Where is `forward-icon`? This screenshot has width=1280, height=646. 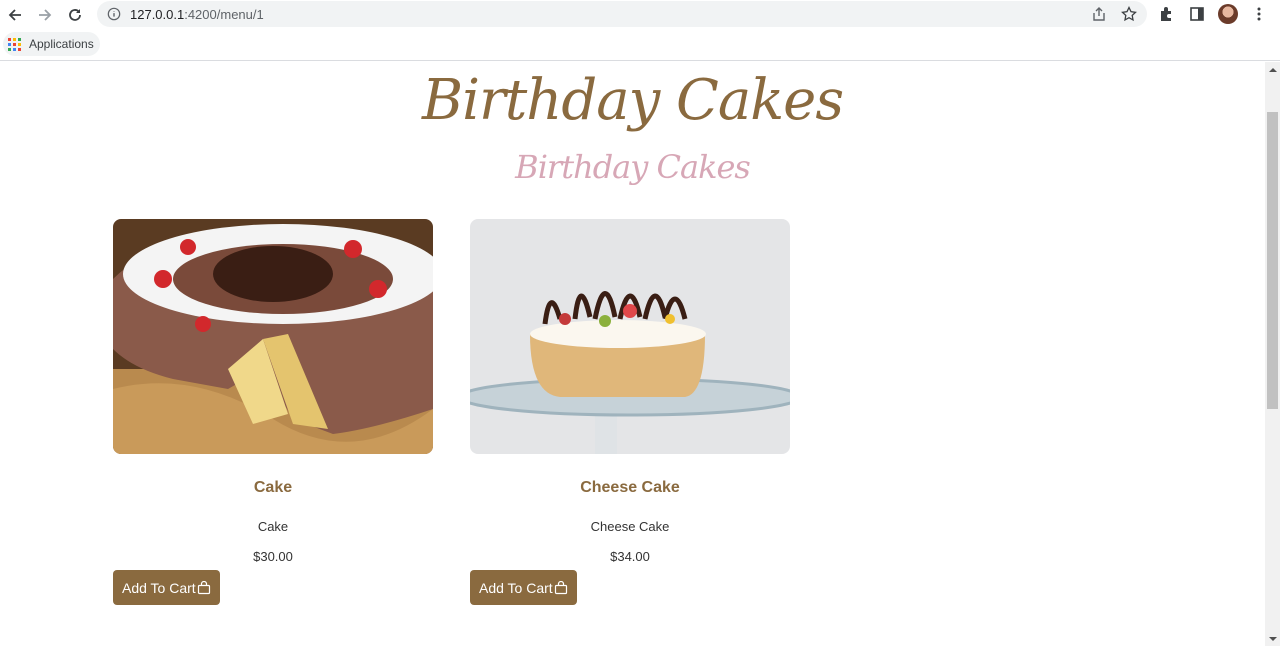
forward-icon is located at coordinates (45, 14).